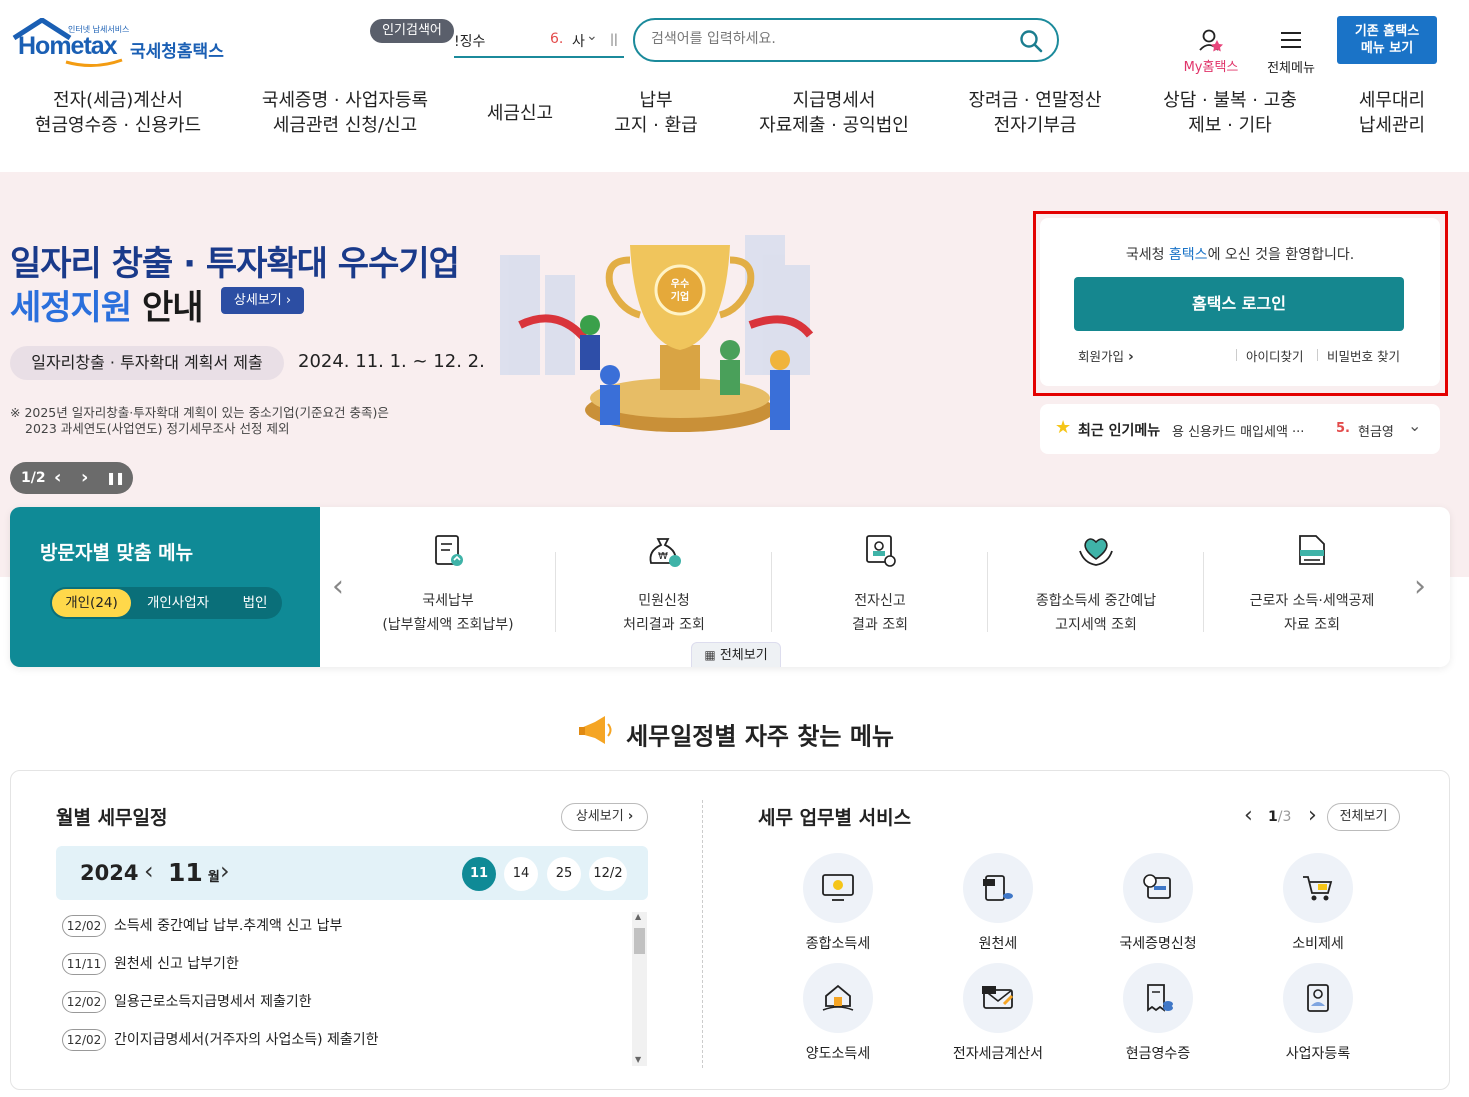  Describe the element at coordinates (1318, 998) in the screenshot. I see `person-document-icon` at that location.